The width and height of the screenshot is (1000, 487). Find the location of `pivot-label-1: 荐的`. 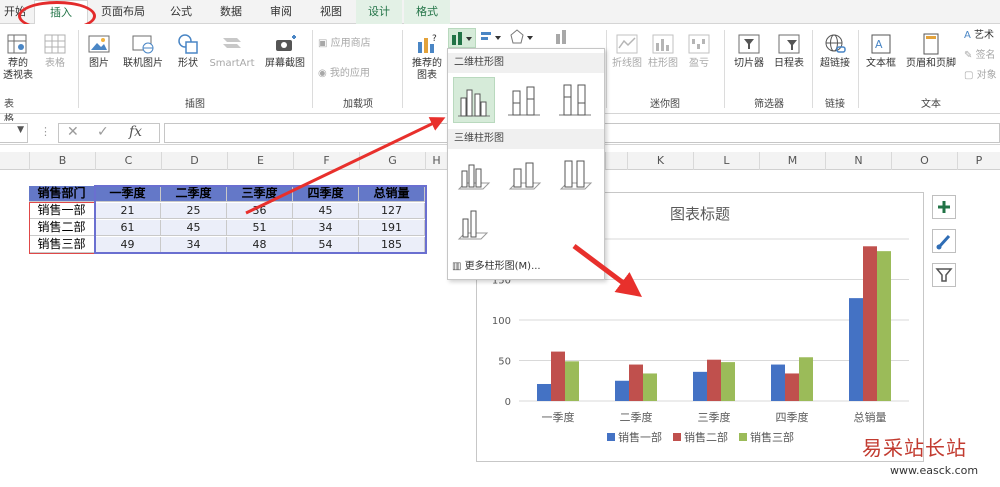

pivot-label-1: 荐的 is located at coordinates (18, 63).